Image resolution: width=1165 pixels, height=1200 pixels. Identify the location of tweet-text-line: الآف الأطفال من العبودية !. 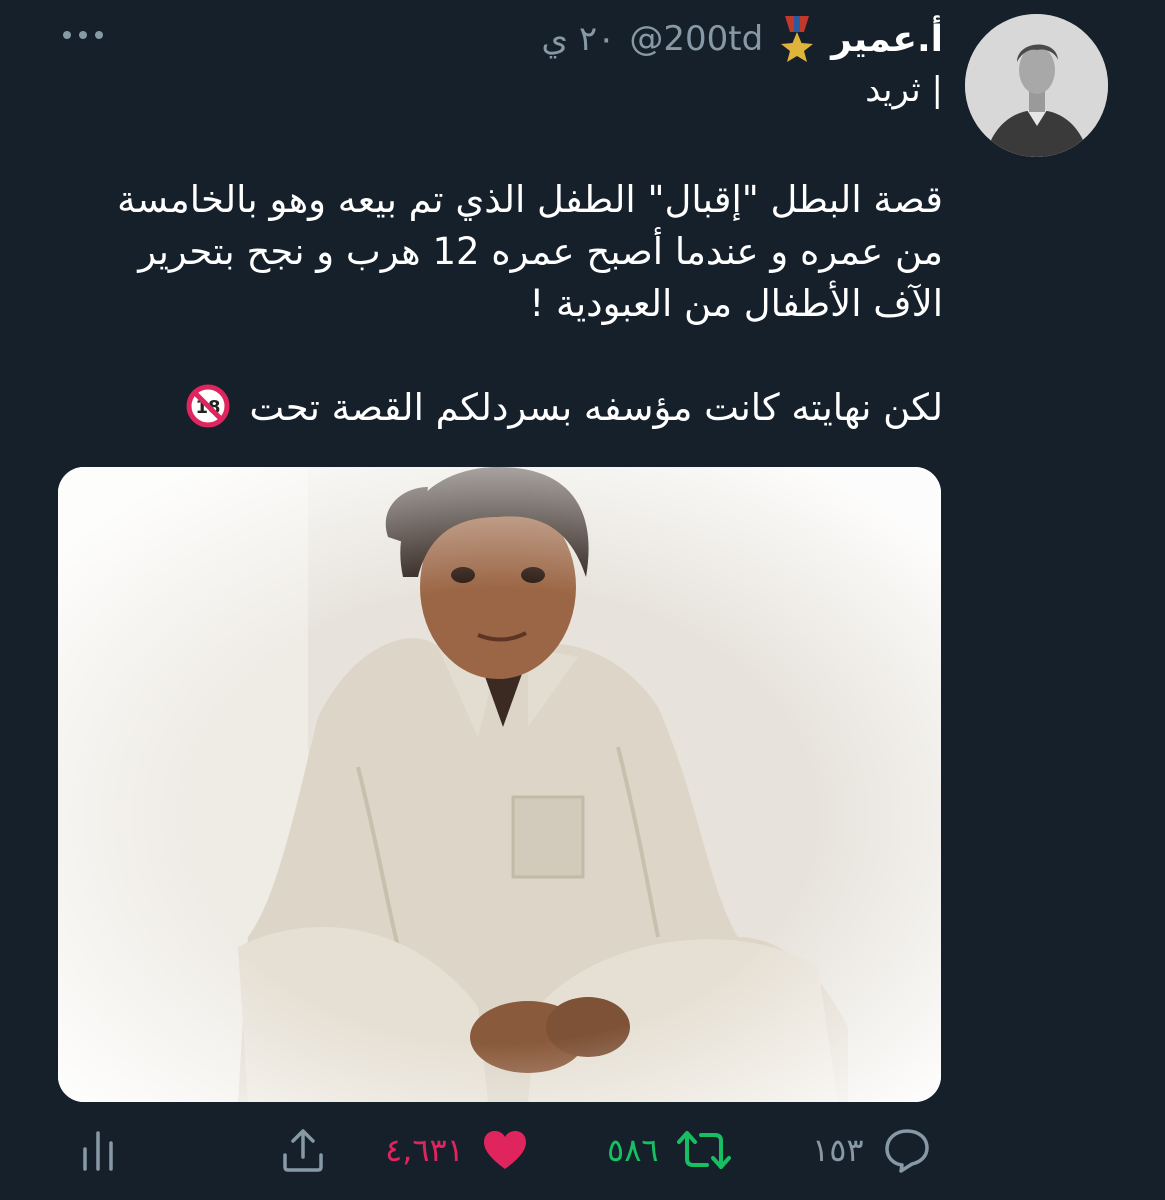
(736, 303).